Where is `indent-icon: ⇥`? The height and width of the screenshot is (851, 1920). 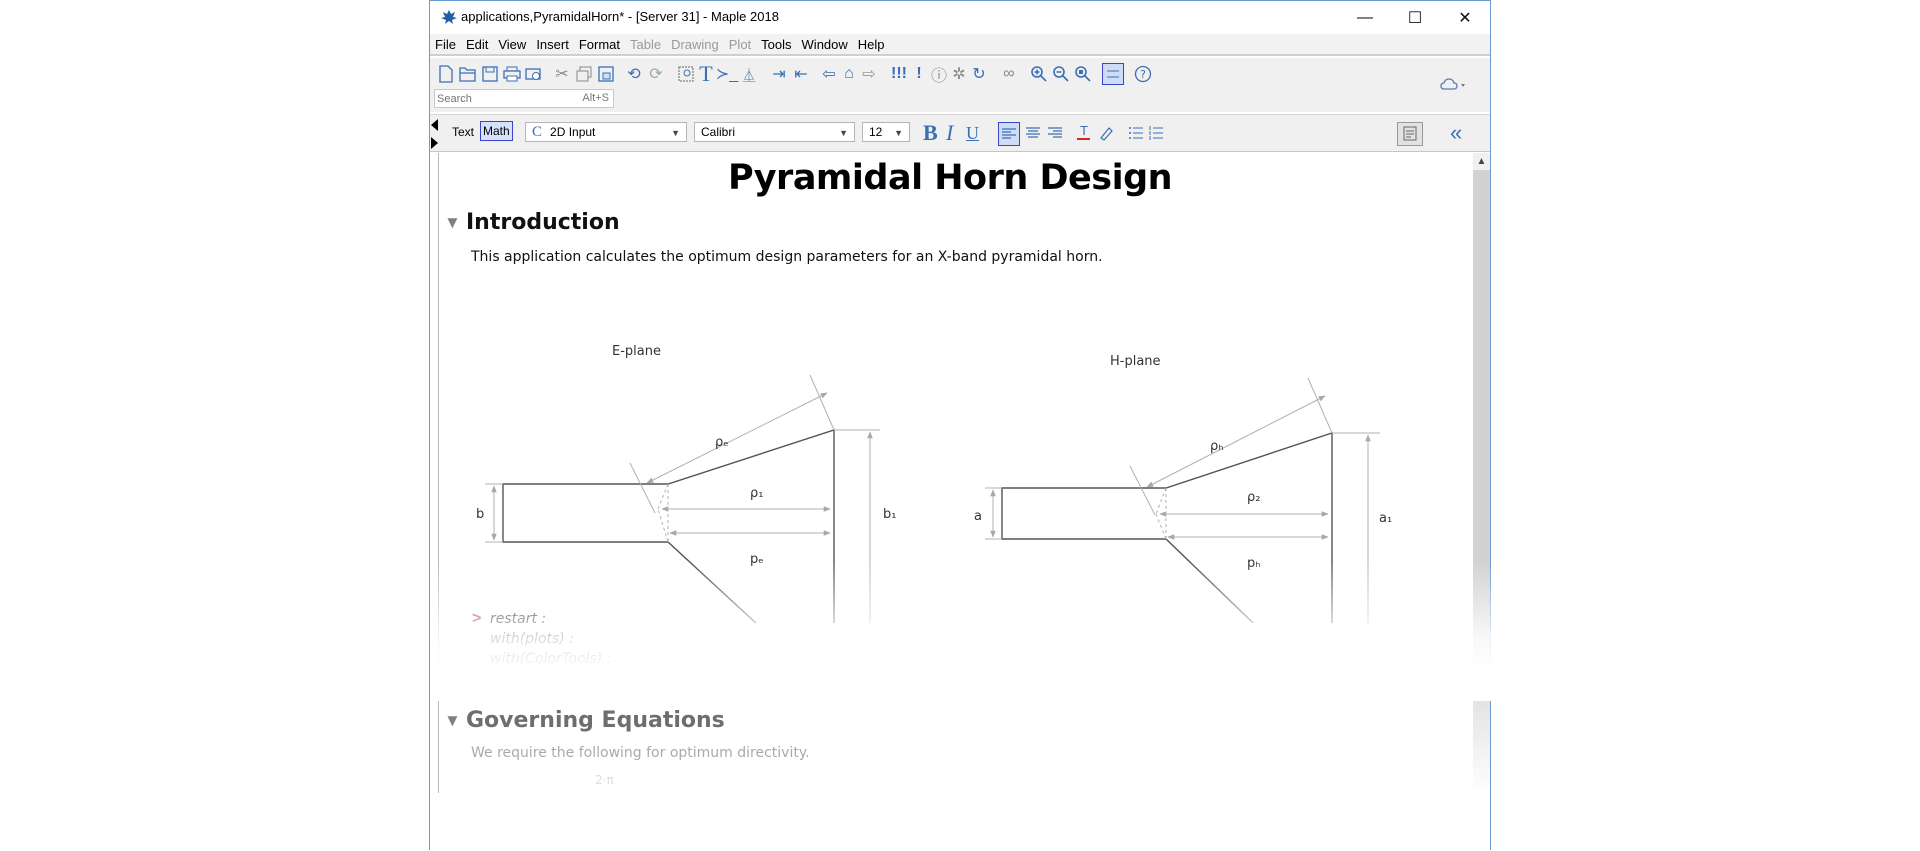 indent-icon: ⇥ is located at coordinates (779, 74).